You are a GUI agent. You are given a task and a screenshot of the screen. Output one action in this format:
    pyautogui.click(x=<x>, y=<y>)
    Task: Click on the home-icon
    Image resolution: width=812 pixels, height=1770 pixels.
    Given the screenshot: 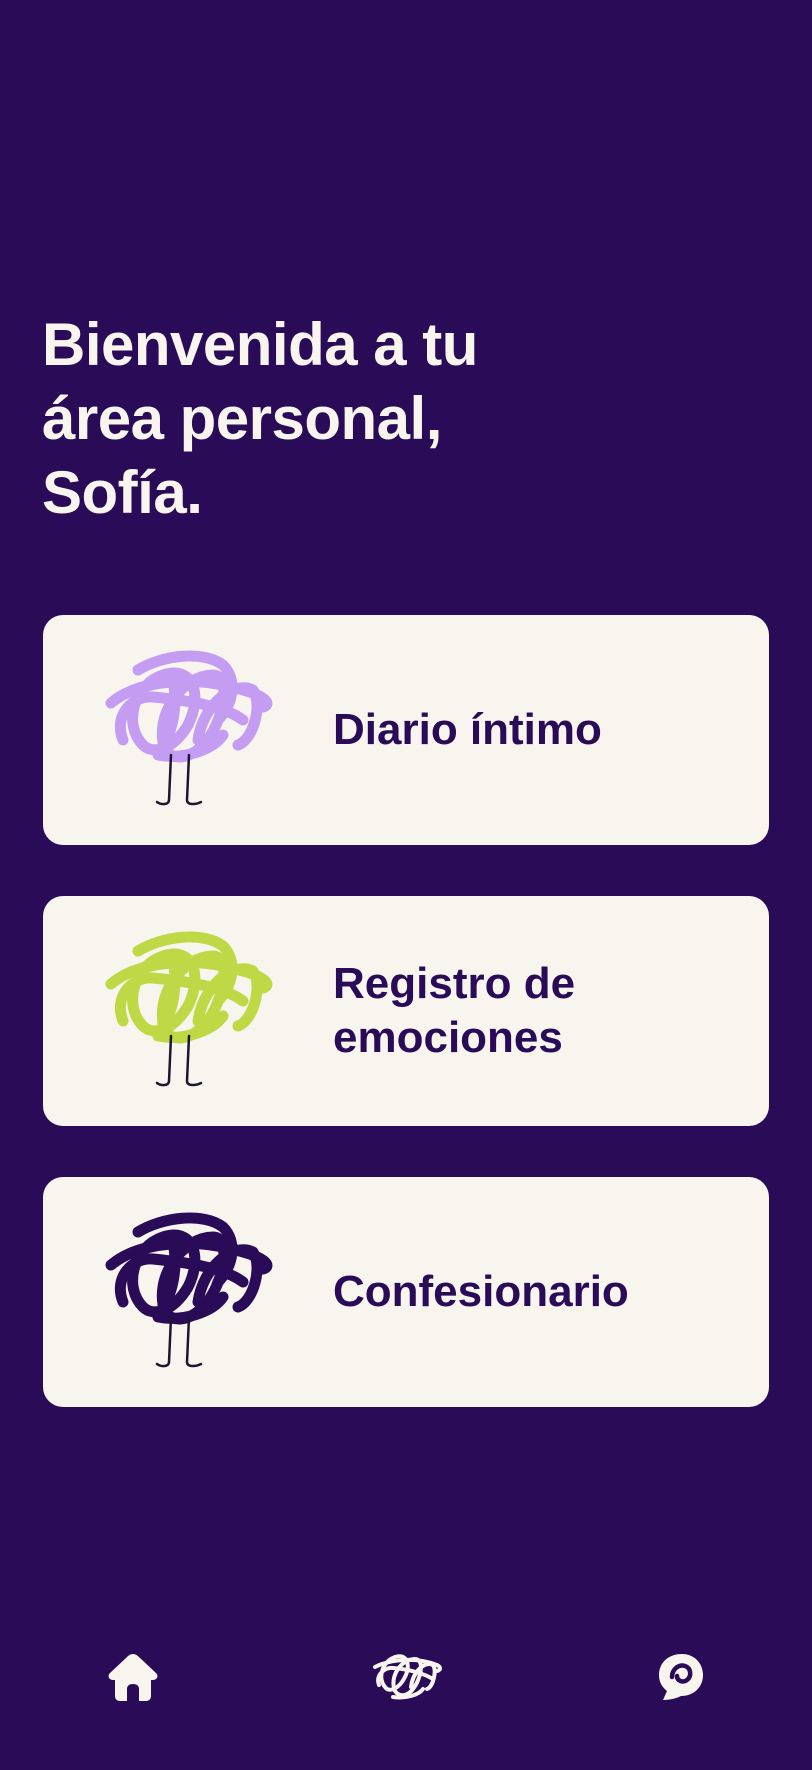 What is the action you would take?
    pyautogui.click(x=133, y=1677)
    